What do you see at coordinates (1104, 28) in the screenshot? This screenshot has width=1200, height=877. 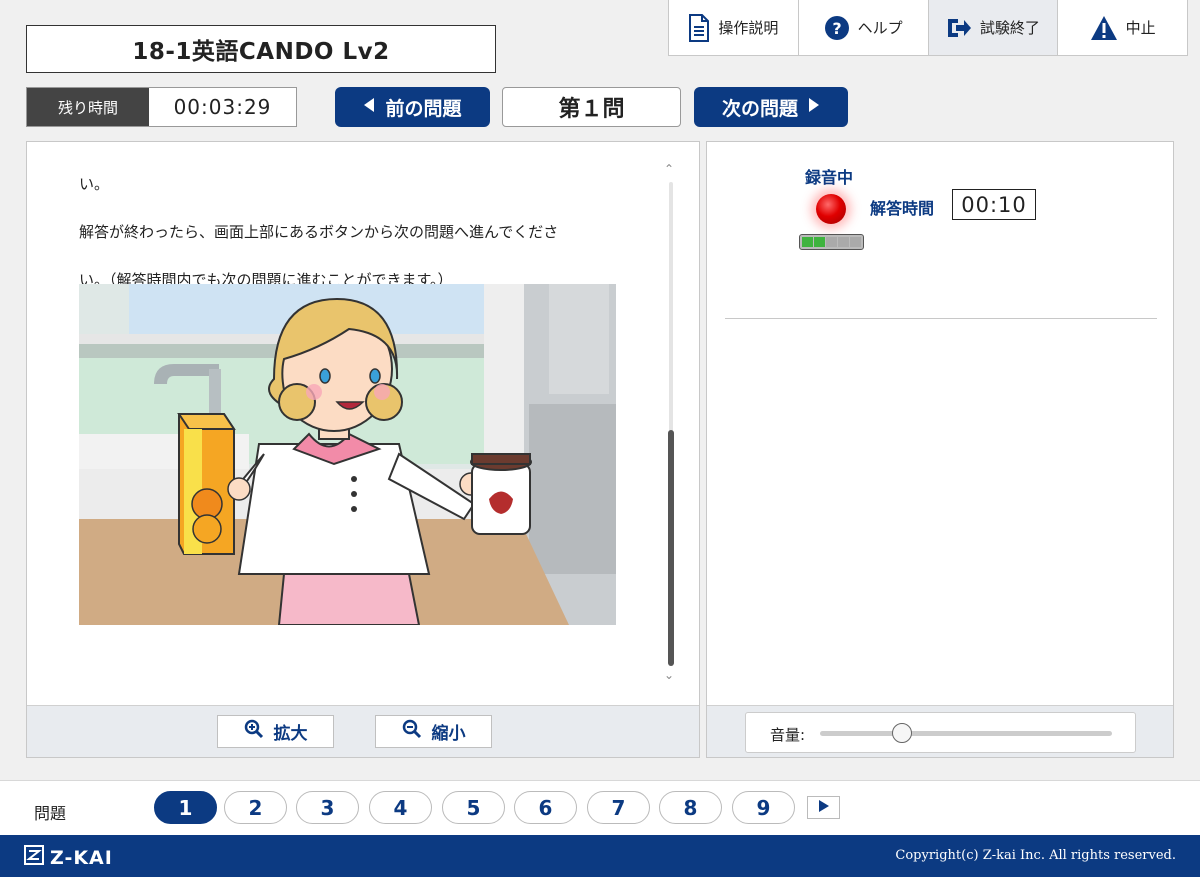 I see `warning-icon` at bounding box center [1104, 28].